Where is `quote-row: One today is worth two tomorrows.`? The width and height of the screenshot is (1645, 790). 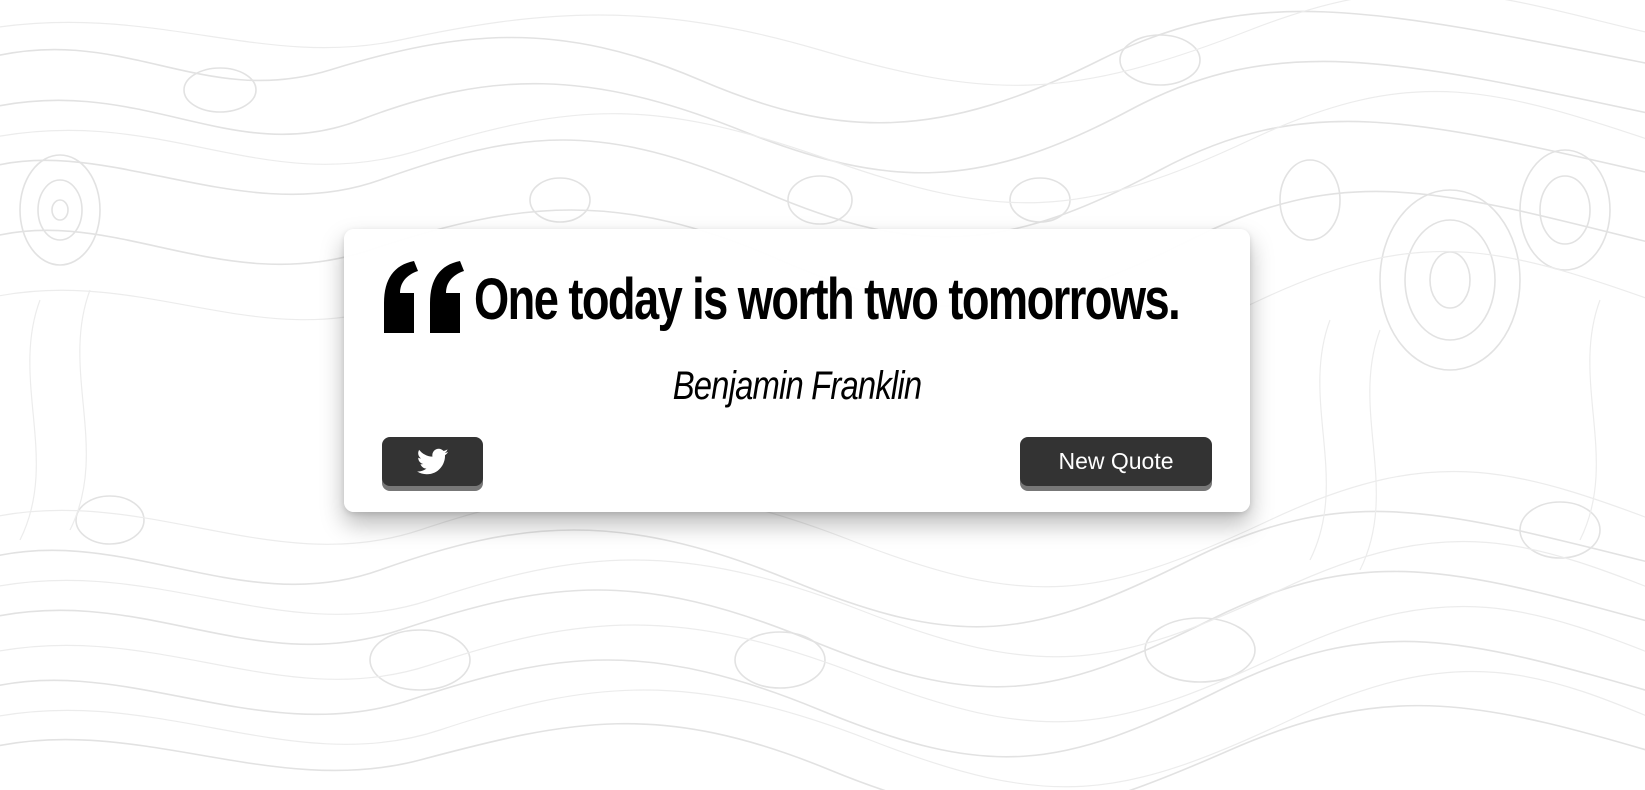
quote-row: One today is worth two tomorrows. is located at coordinates (800, 297).